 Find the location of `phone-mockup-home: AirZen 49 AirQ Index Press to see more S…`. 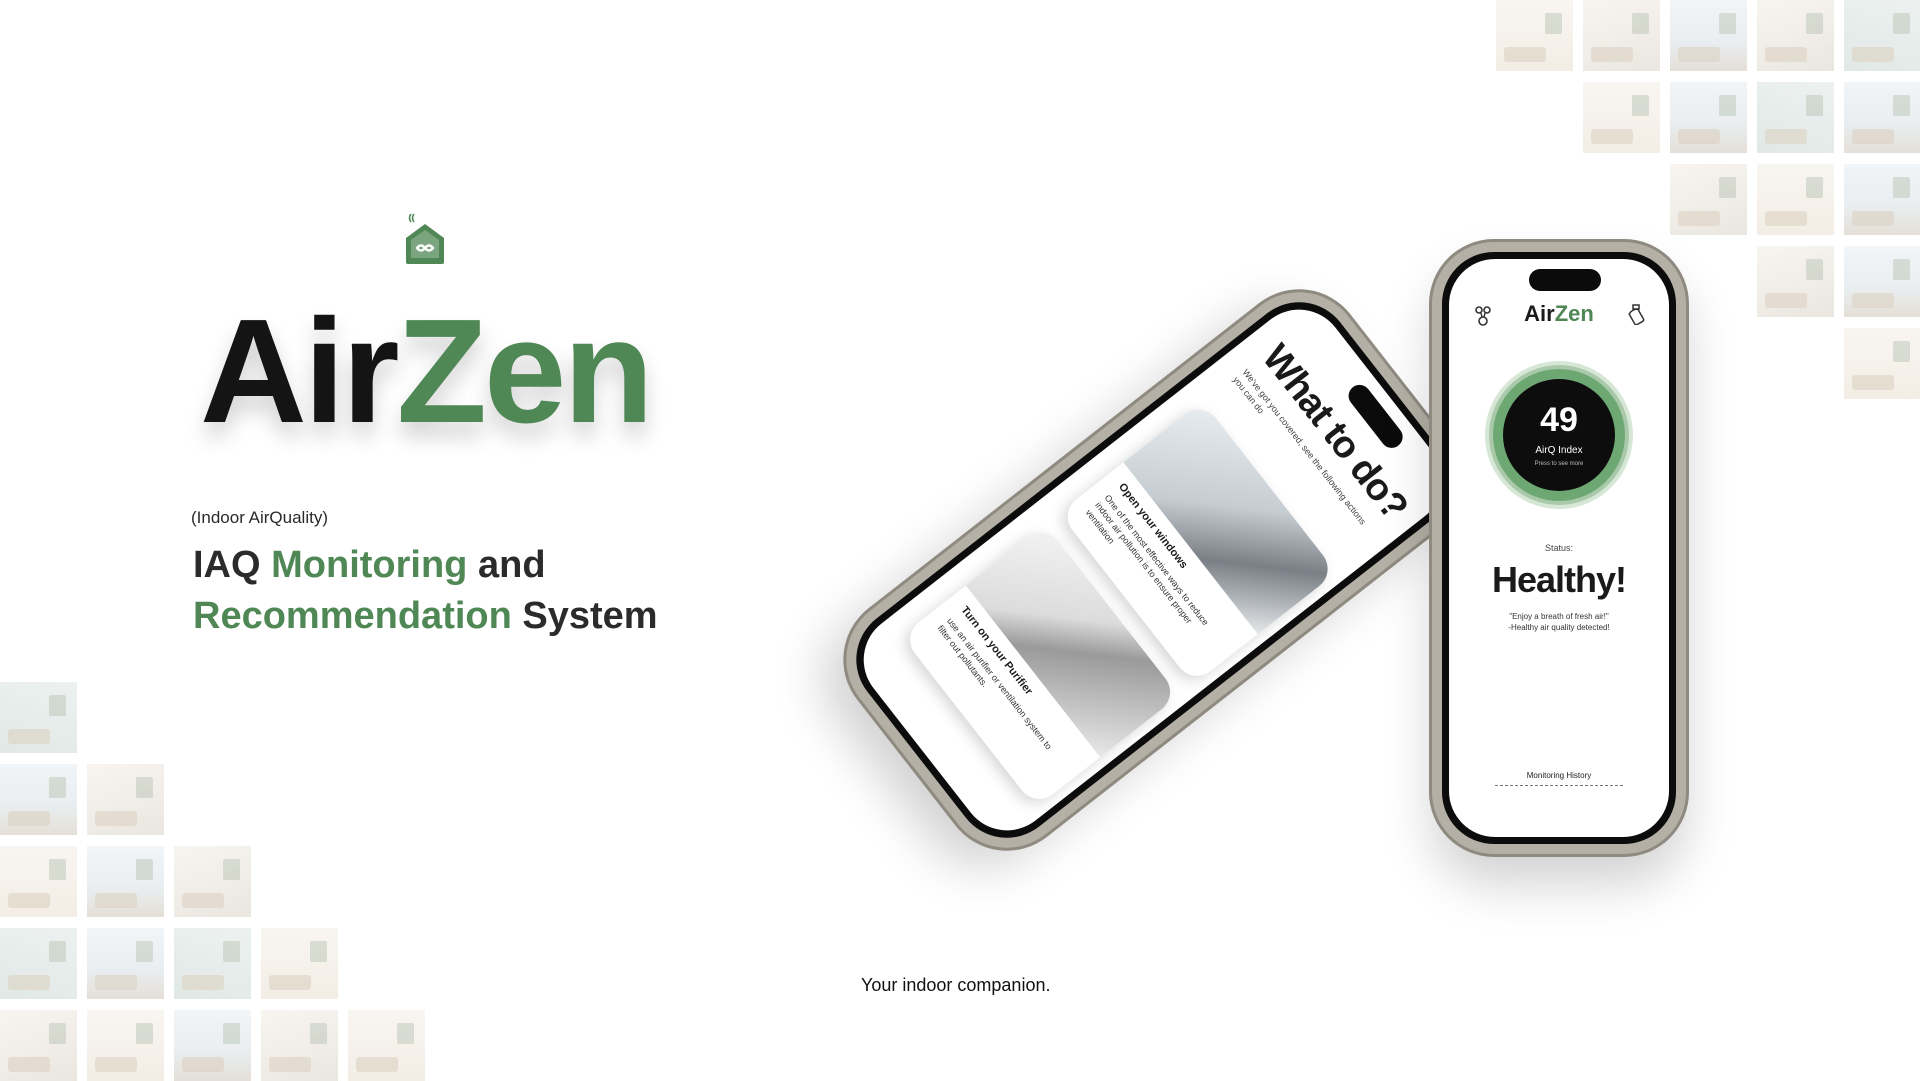

phone-mockup-home: AirZen 49 AirQ Index Press to see more S… is located at coordinates (1559, 548).